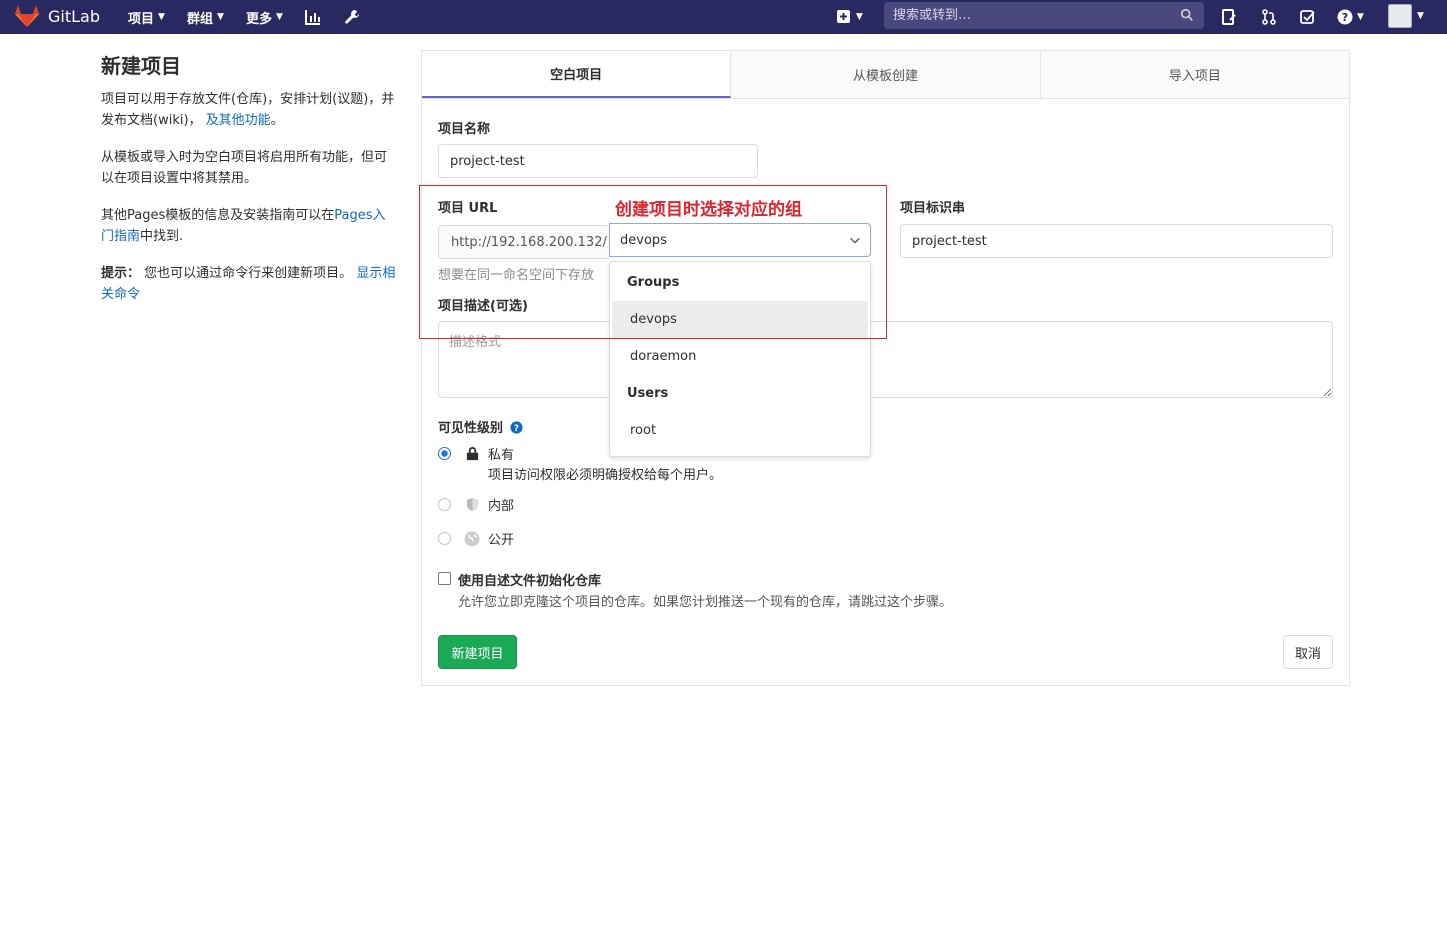  I want to click on new-item-dropdown: ▼, so click(849, 17).